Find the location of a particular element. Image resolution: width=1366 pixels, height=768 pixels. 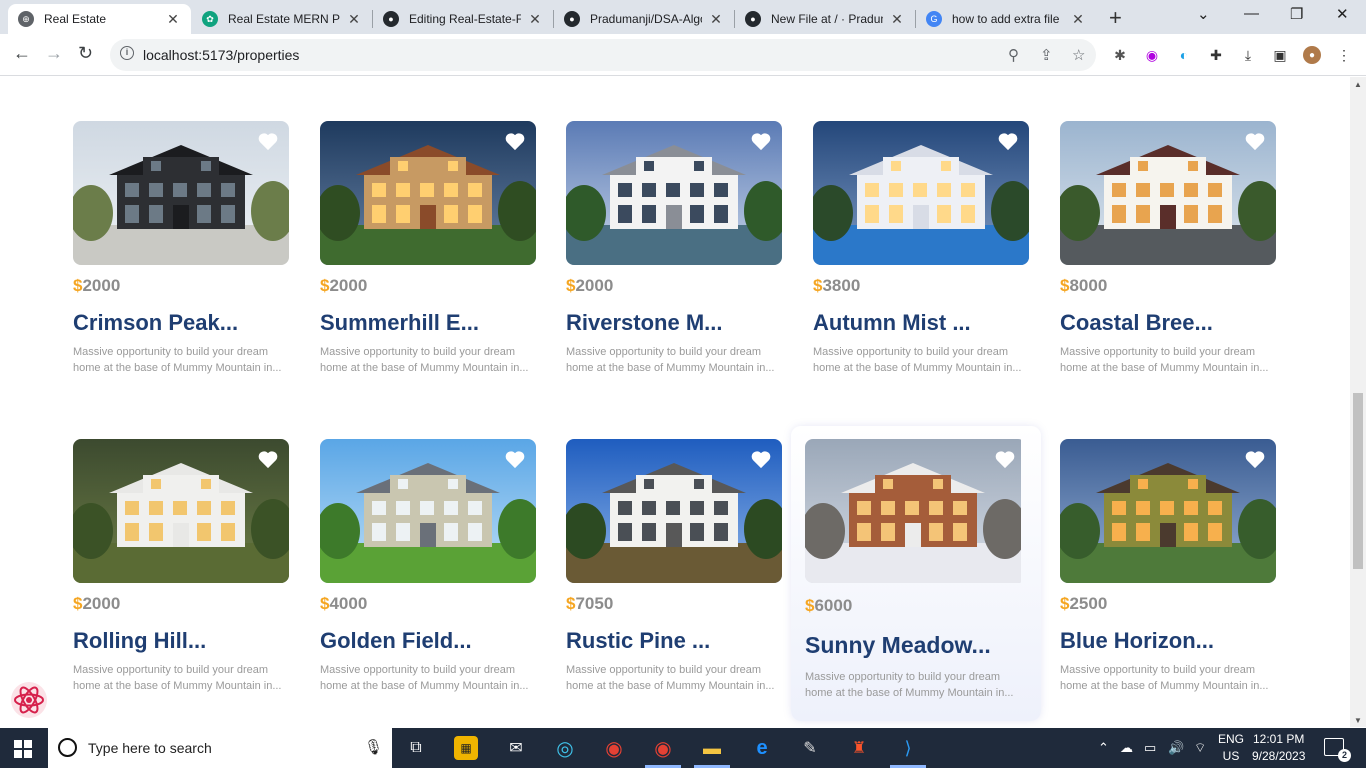

mail-icon: ✉ is located at coordinates (516, 748).